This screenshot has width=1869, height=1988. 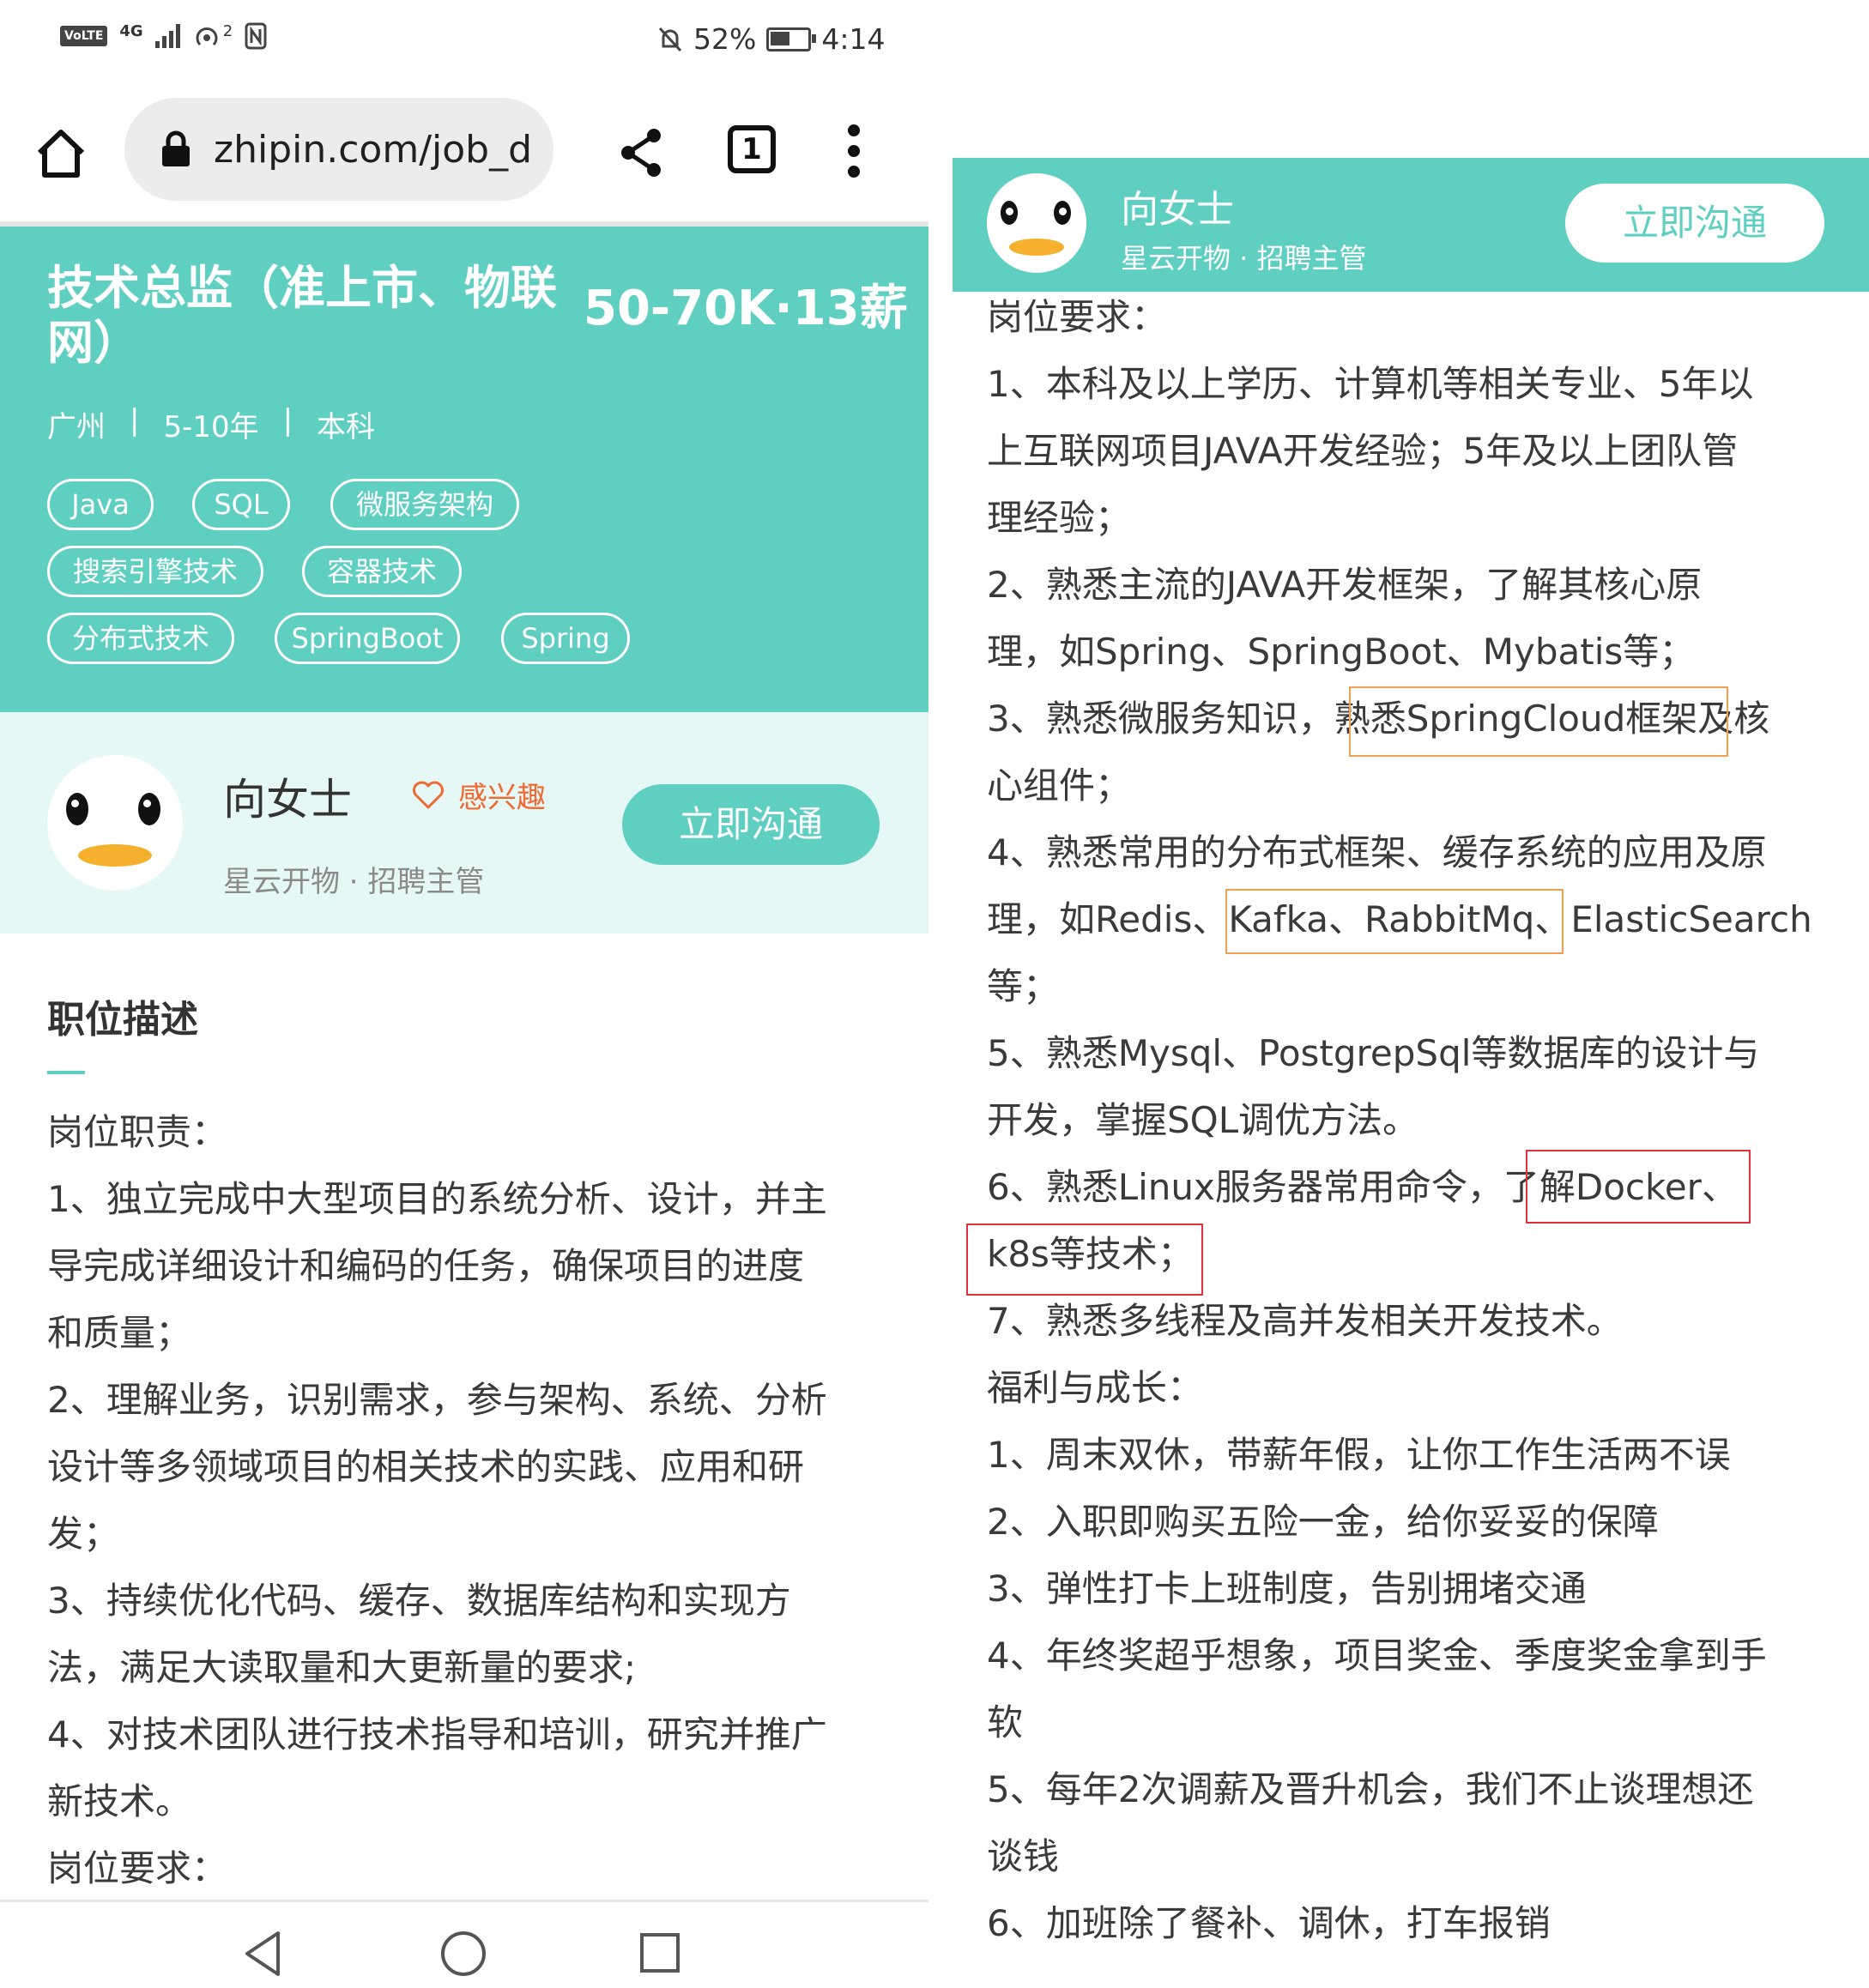 I want to click on status-right: 52% 4:14, so click(x=771, y=39).